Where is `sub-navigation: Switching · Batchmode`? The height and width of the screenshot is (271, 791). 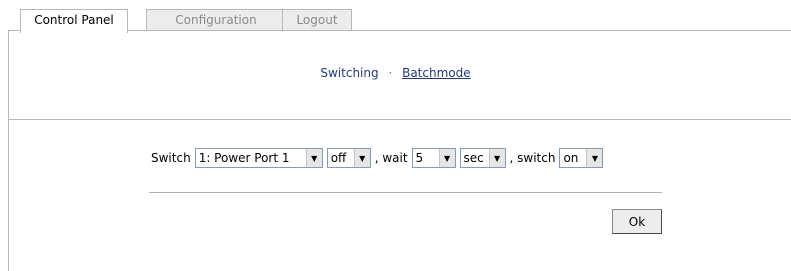 sub-navigation: Switching · Batchmode is located at coordinates (395, 73).